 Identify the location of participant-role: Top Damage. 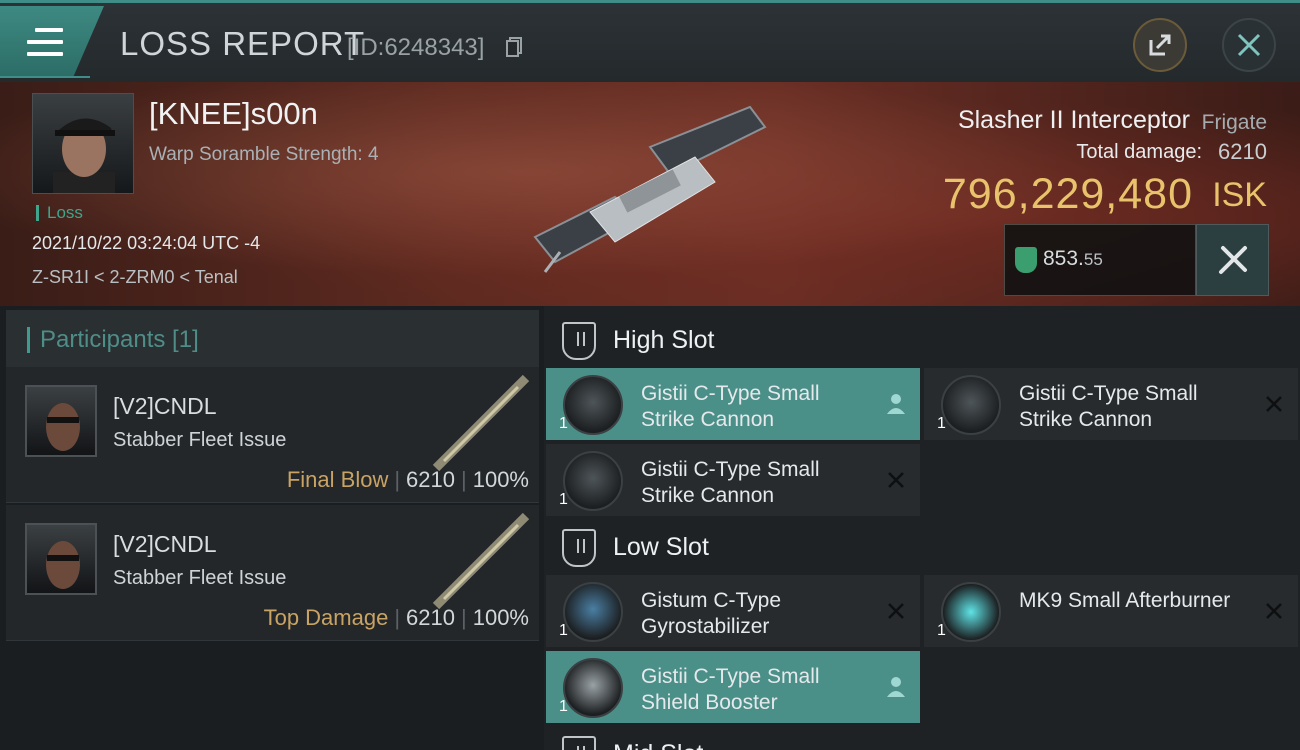
(326, 617).